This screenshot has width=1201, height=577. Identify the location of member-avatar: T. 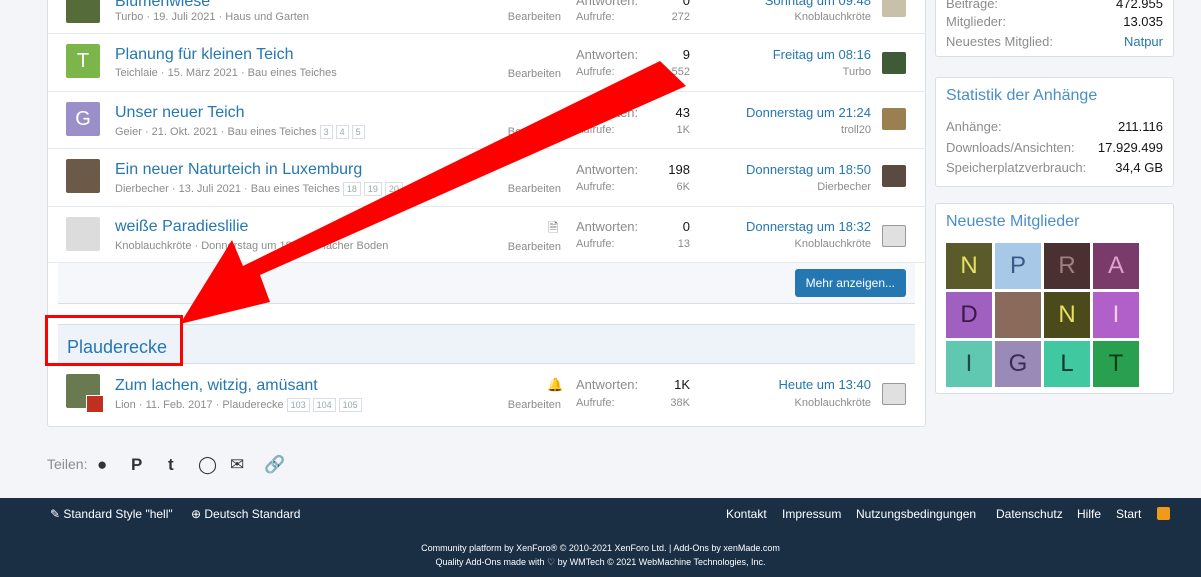
(1116, 364).